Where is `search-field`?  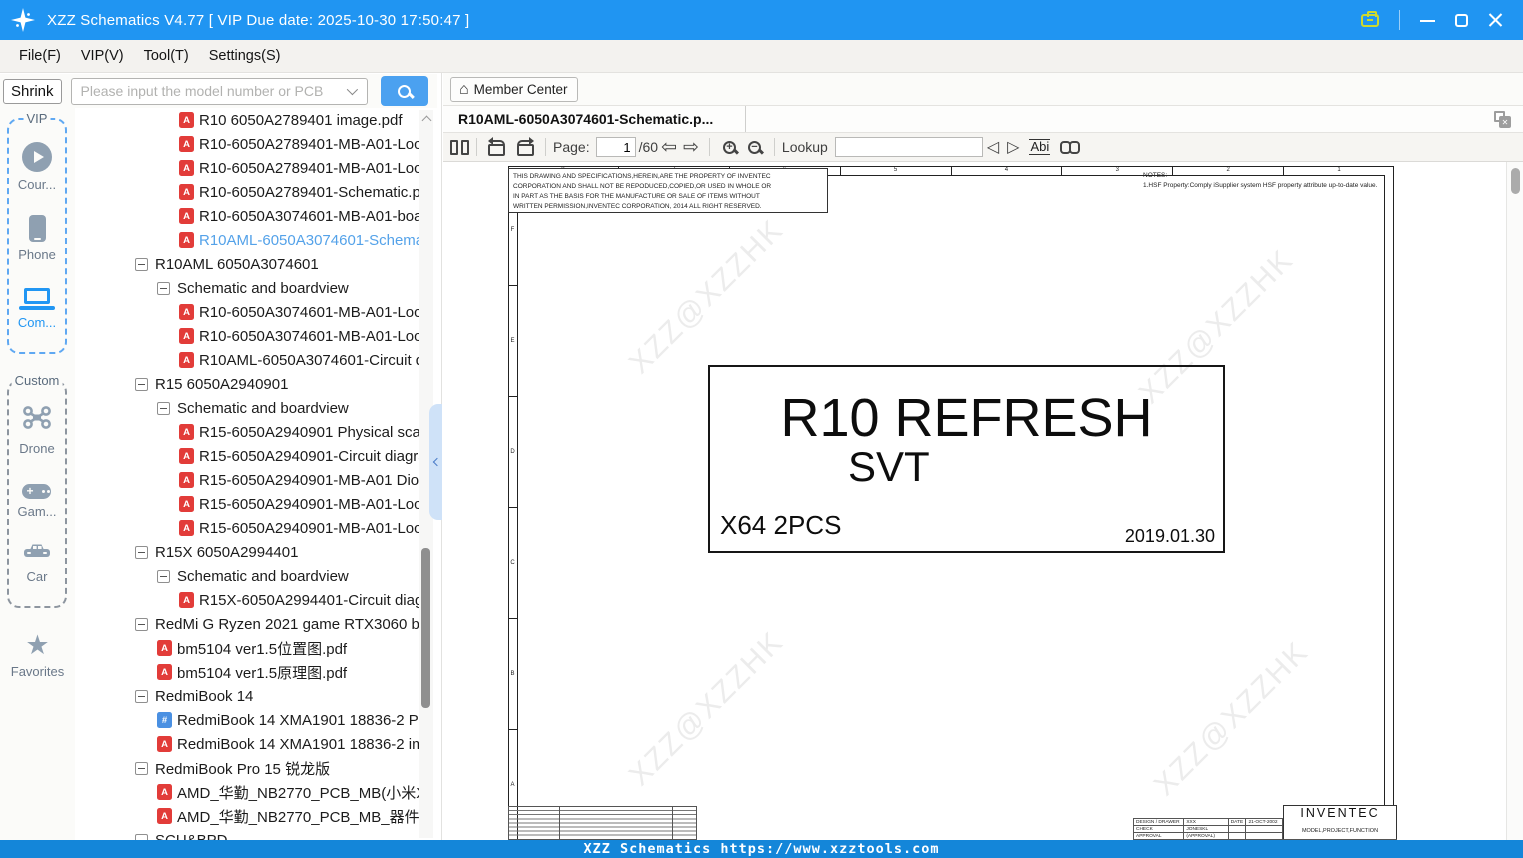 search-field is located at coordinates (219, 91).